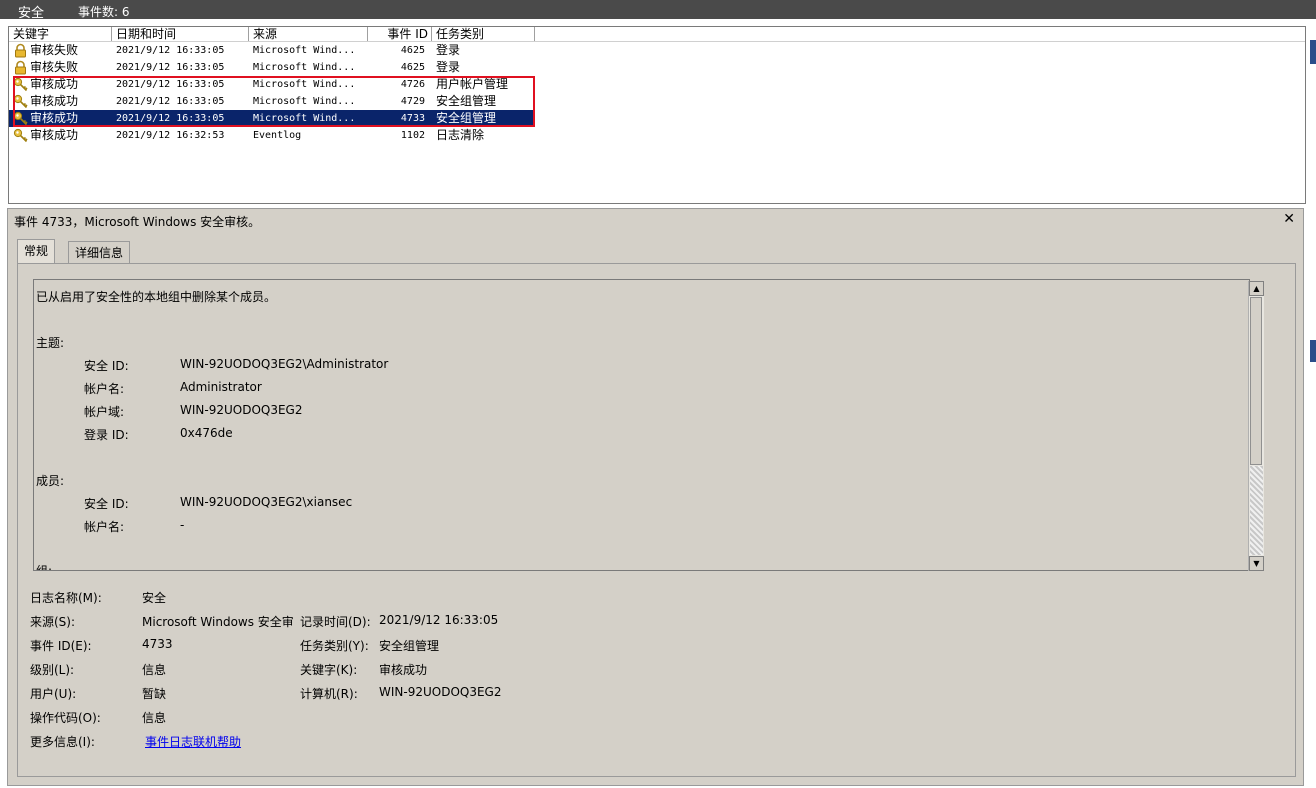  Describe the element at coordinates (193, 741) in the screenshot. I see `online-help-link: 事件日志联机帮助` at that location.